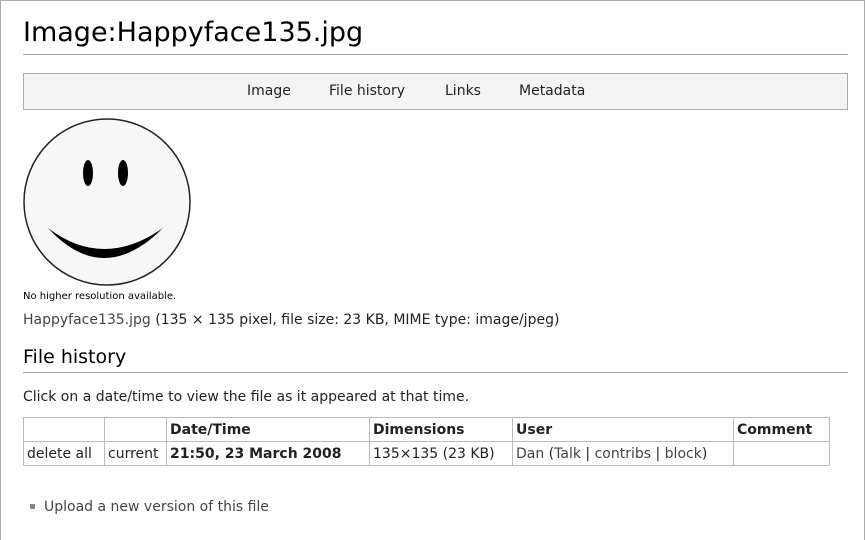 The height and width of the screenshot is (540, 865). What do you see at coordinates (683, 454) in the screenshot?
I see `block-link: block` at bounding box center [683, 454].